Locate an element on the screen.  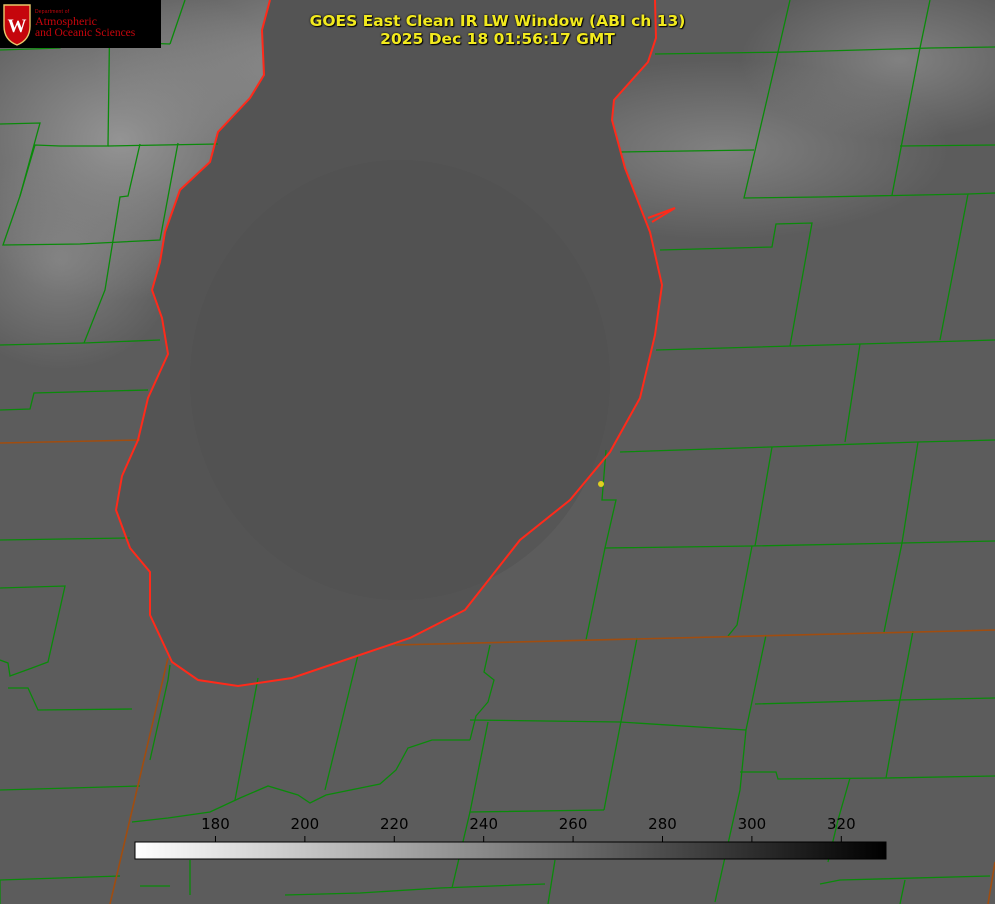
colorbar-gradient is located at coordinates (510, 850).